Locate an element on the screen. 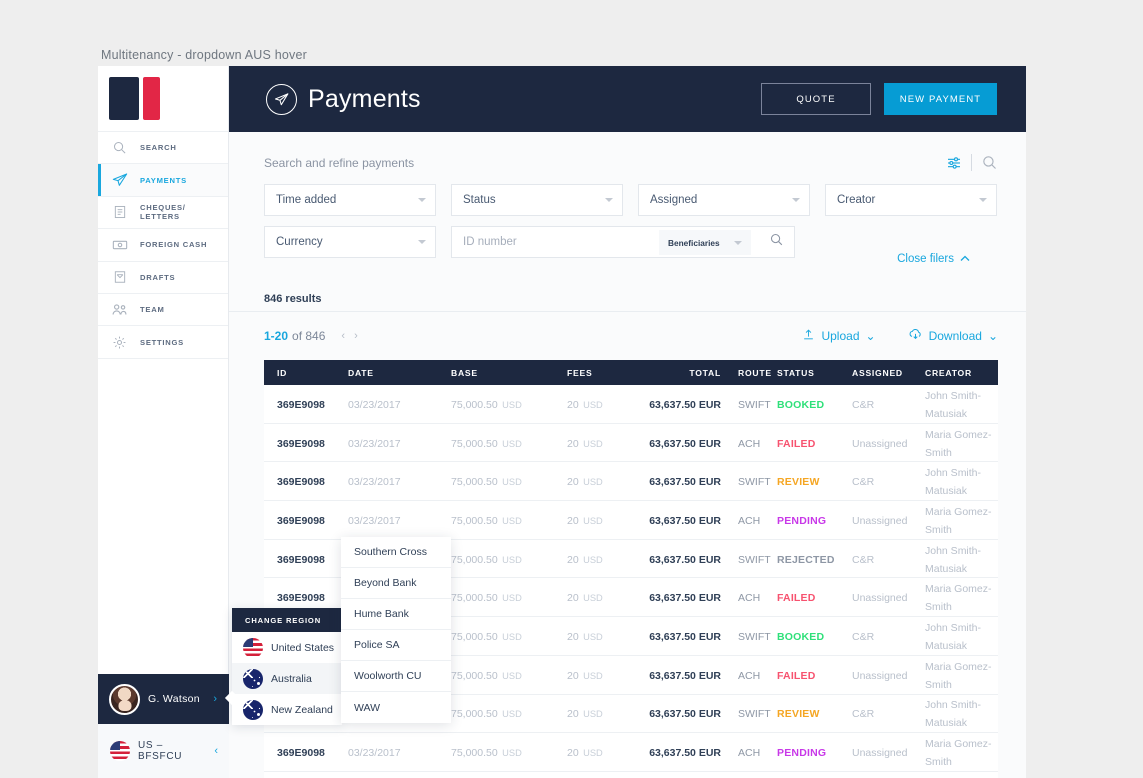 The image size is (1143, 778). column-header-total: TOTAL is located at coordinates (675, 373).